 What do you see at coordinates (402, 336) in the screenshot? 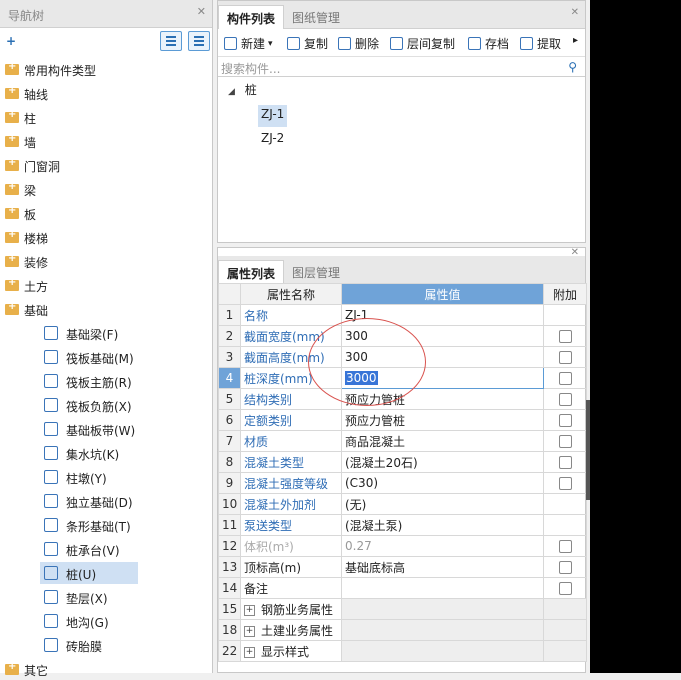
I see `table-row: 2 截面宽度(mm) 300` at bounding box center [402, 336].